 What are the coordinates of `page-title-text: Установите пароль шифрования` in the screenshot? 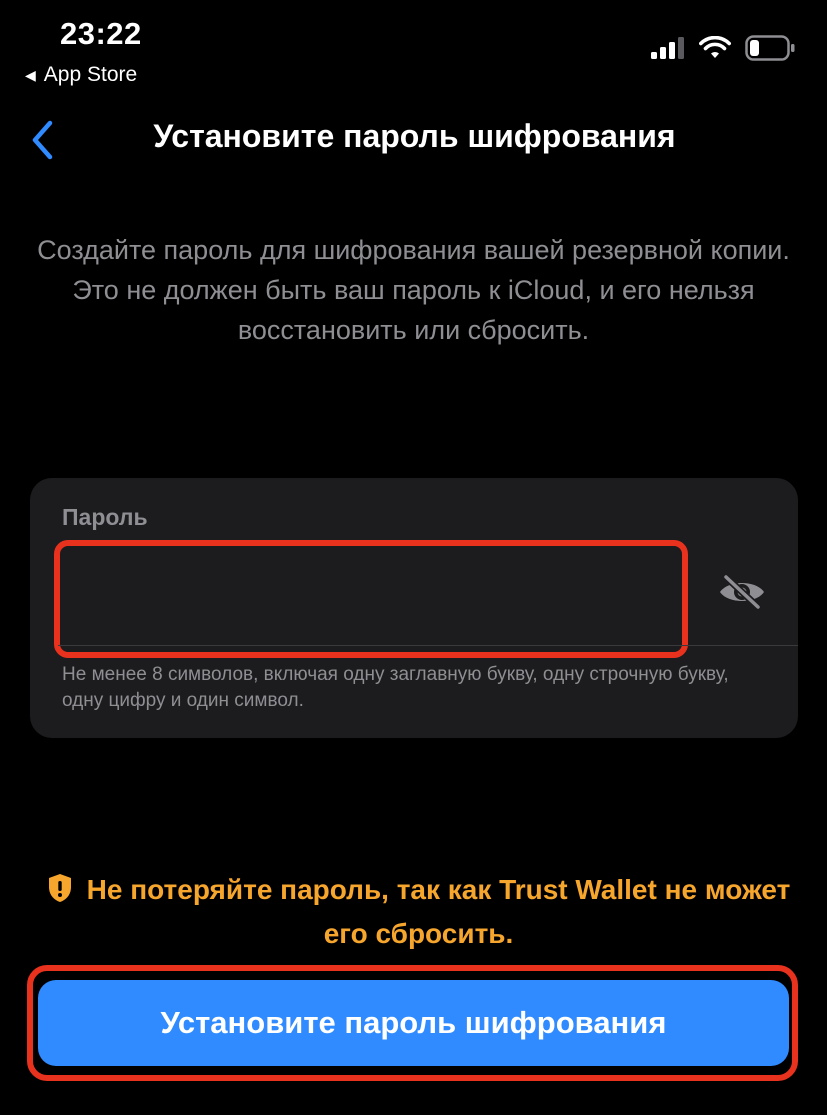 It's located at (414, 136).